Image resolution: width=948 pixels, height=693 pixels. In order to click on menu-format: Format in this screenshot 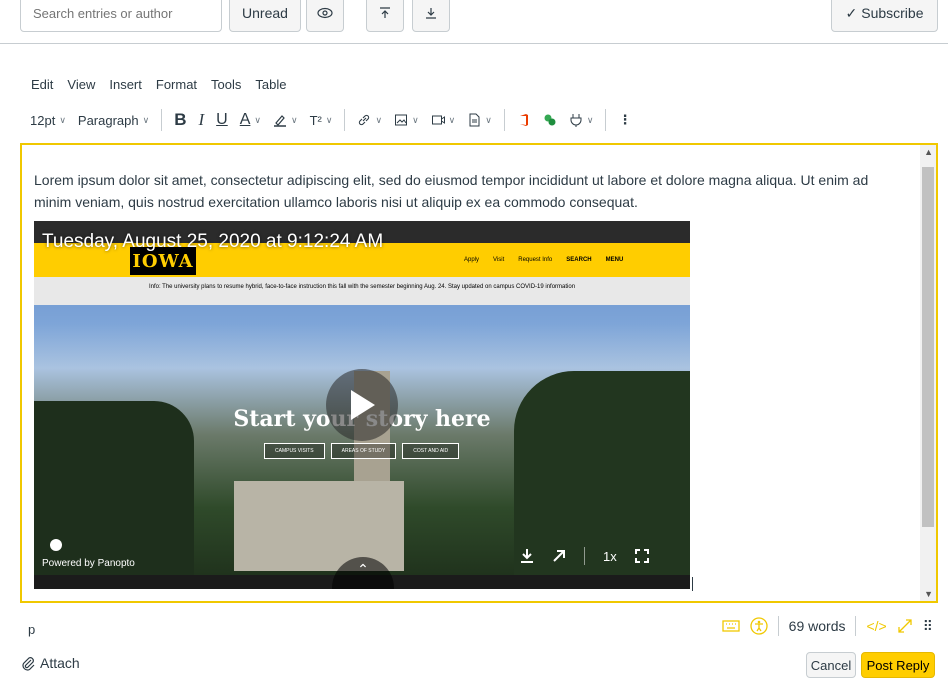, I will do `click(176, 84)`.